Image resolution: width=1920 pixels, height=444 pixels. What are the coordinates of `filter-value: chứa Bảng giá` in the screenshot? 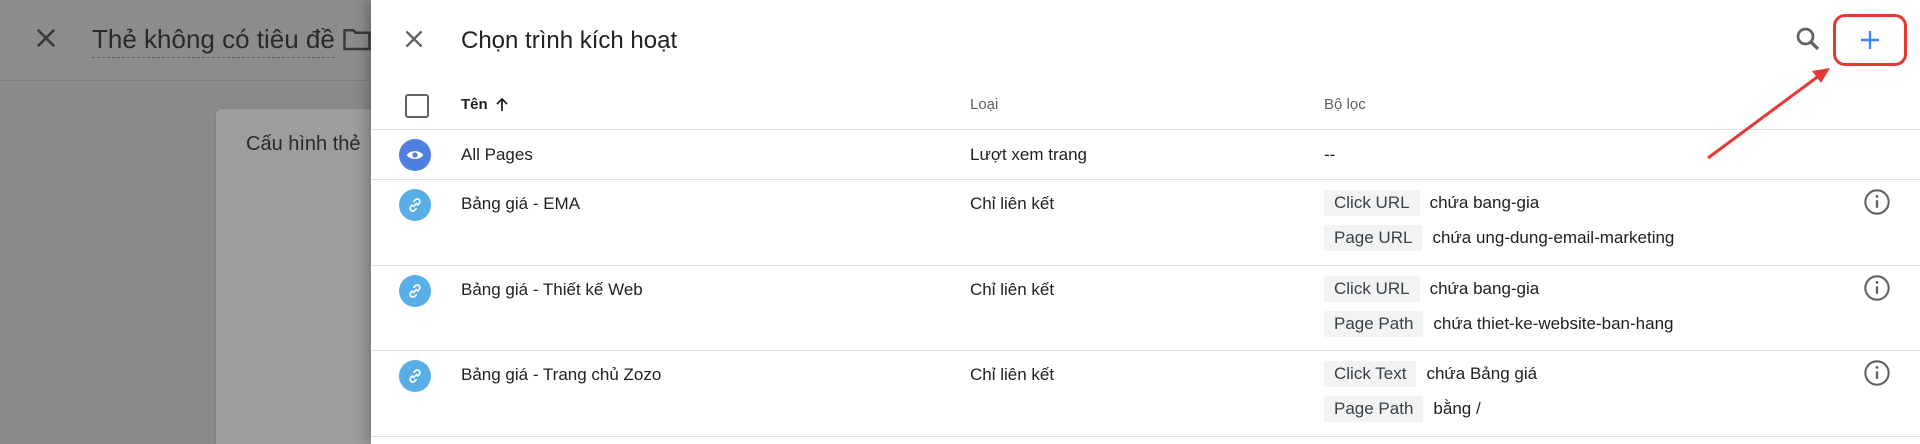 It's located at (1482, 373).